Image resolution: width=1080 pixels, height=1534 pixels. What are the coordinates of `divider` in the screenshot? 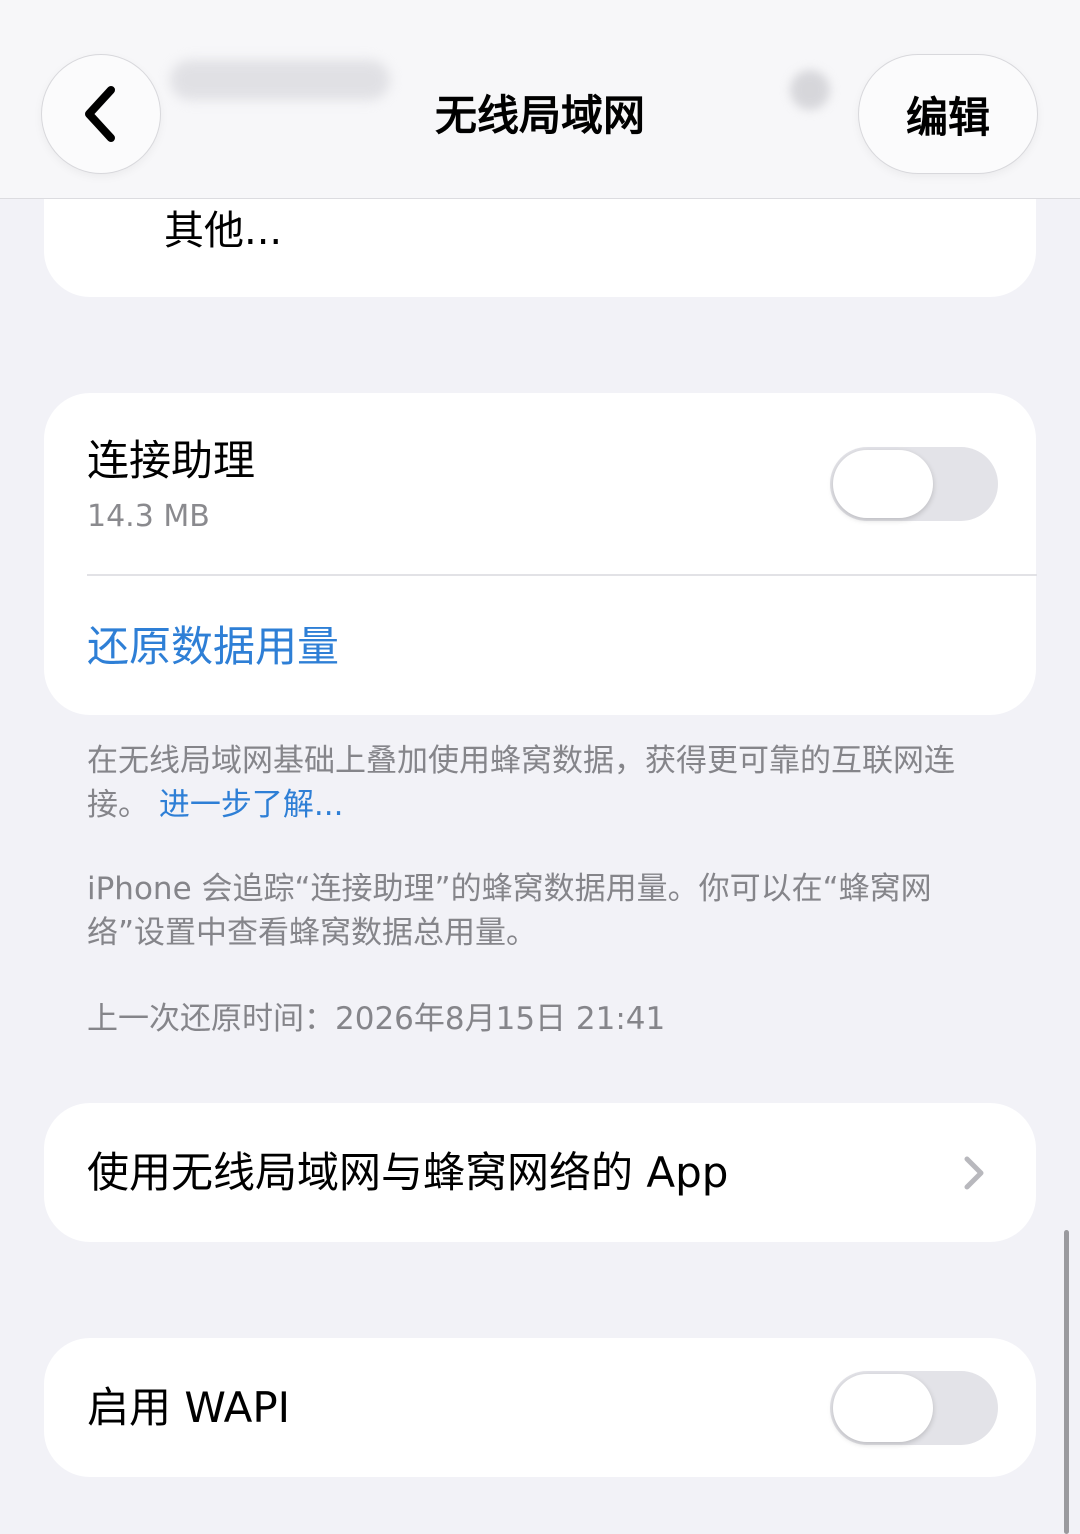 It's located at (562, 575).